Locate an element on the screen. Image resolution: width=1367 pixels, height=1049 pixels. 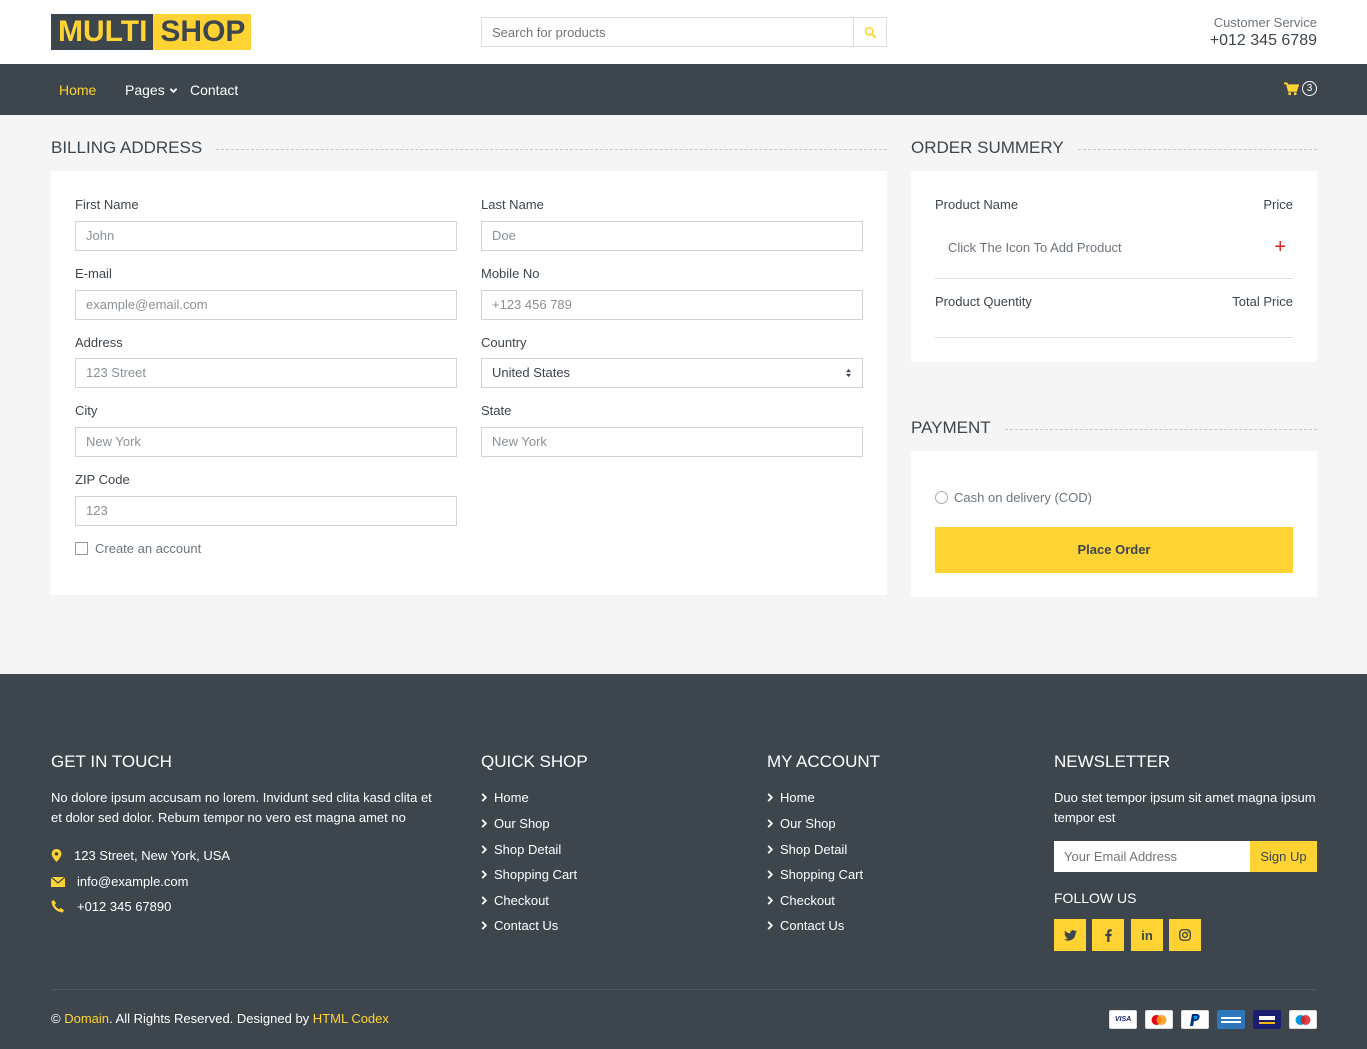
quick-shop-link-home: Home is located at coordinates (505, 797).